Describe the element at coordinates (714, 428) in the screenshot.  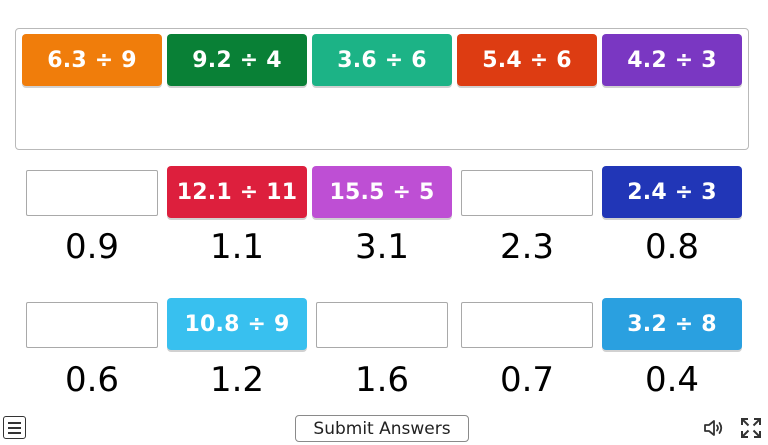
I see `speaker-icon` at that location.